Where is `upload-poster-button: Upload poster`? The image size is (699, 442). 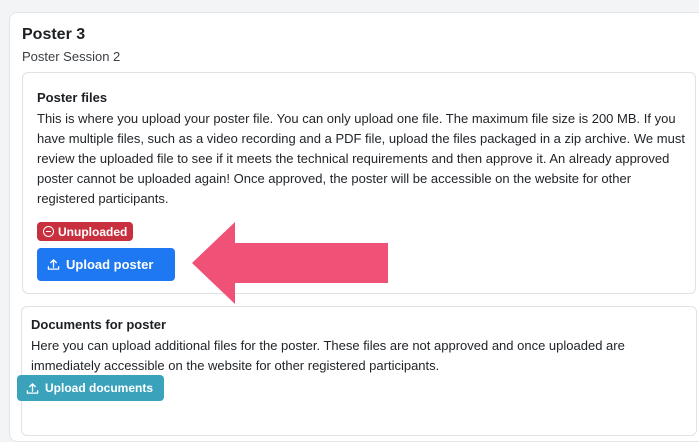 upload-poster-button: Upload poster is located at coordinates (106, 264).